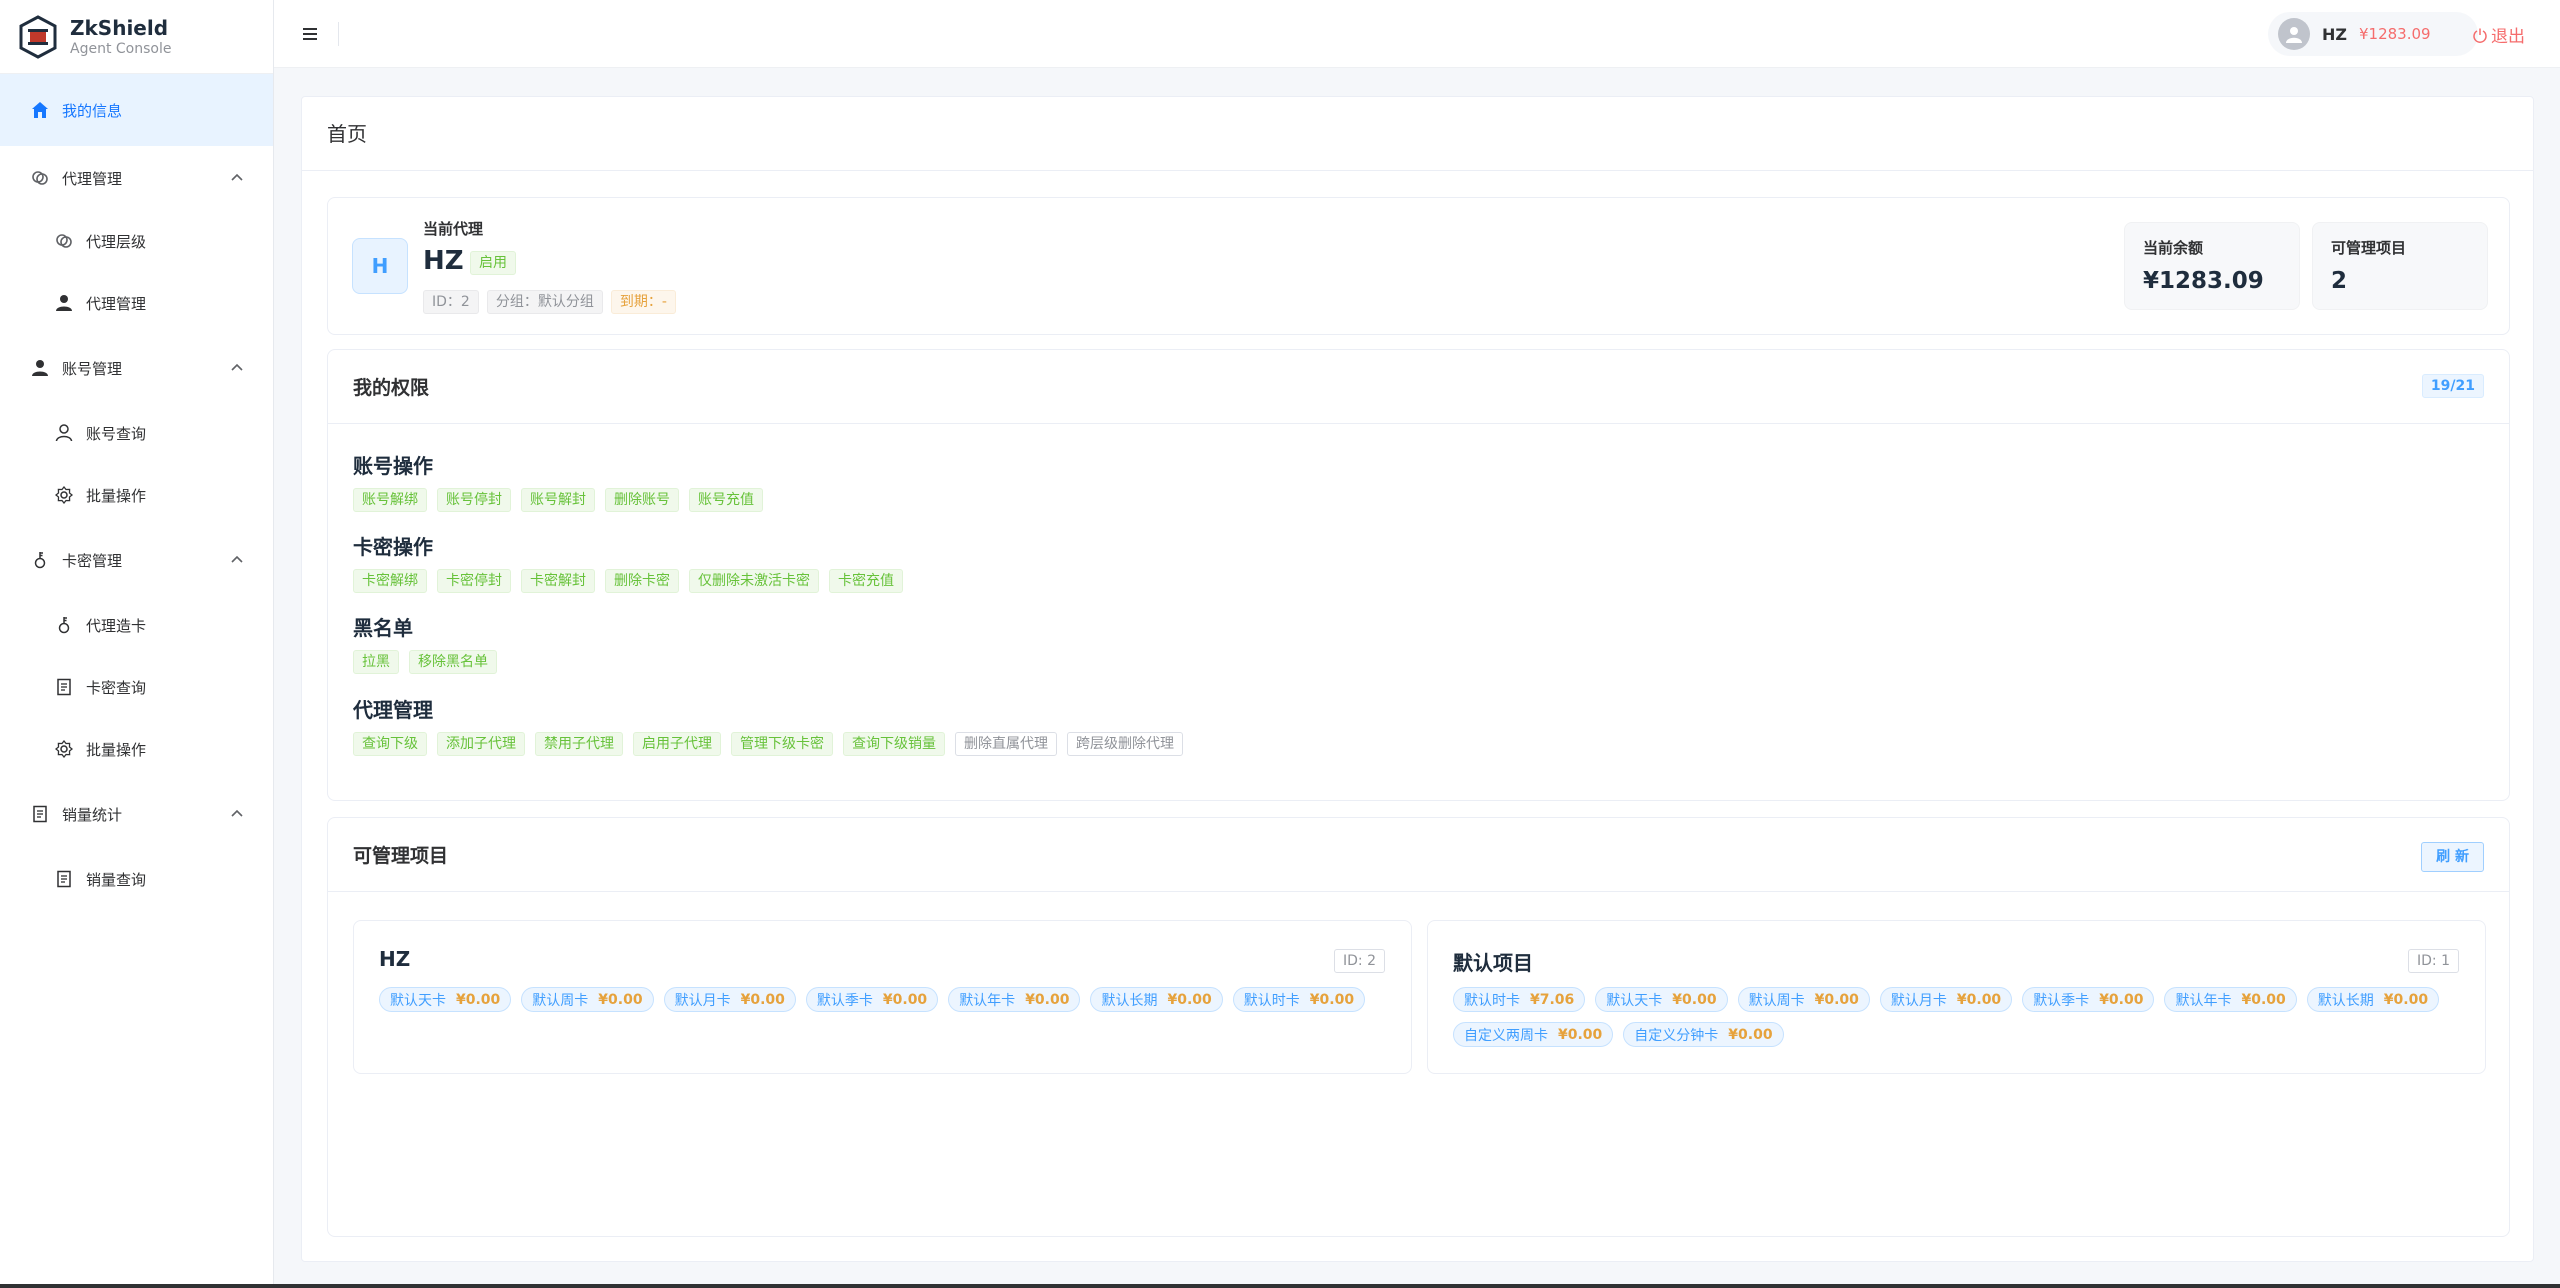 Image resolution: width=2560 pixels, height=1288 pixels. What do you see at coordinates (1552, 999) in the screenshot?
I see `price-value: ¥7.06` at bounding box center [1552, 999].